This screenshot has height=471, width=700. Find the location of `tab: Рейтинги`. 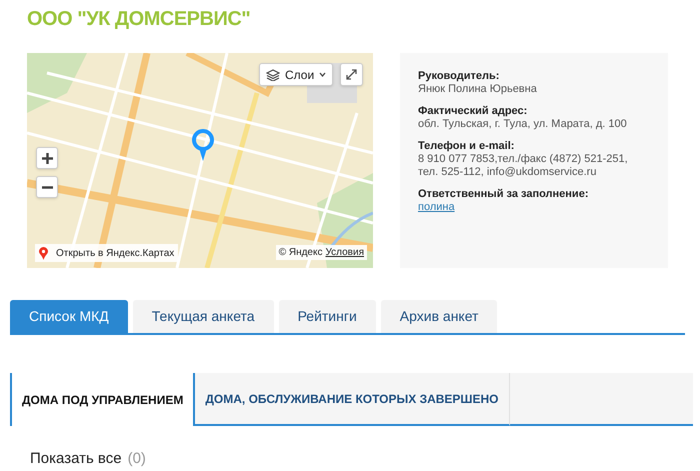

tab: Рейтинги is located at coordinates (327, 316).